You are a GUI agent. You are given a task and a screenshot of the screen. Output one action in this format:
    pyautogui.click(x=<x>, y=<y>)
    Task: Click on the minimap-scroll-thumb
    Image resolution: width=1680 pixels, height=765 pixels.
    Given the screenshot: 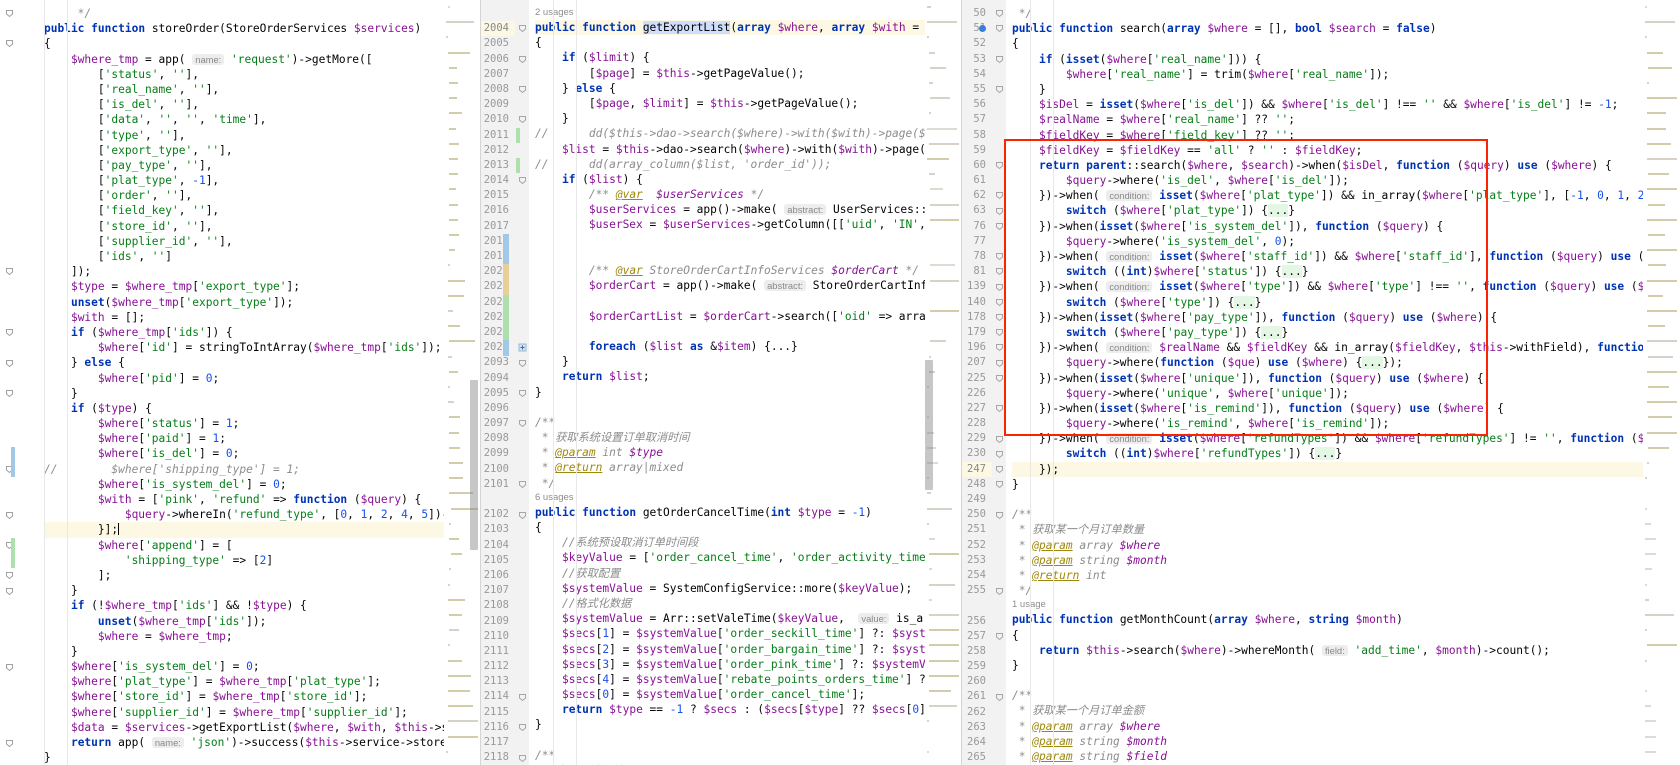 What is the action you would take?
    pyautogui.click(x=474, y=465)
    